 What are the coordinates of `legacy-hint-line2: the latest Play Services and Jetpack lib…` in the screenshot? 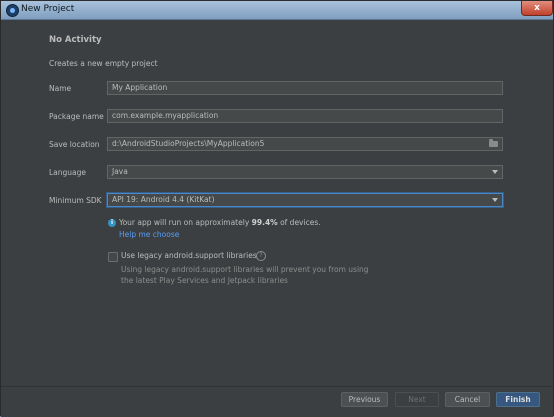 It's located at (204, 280).